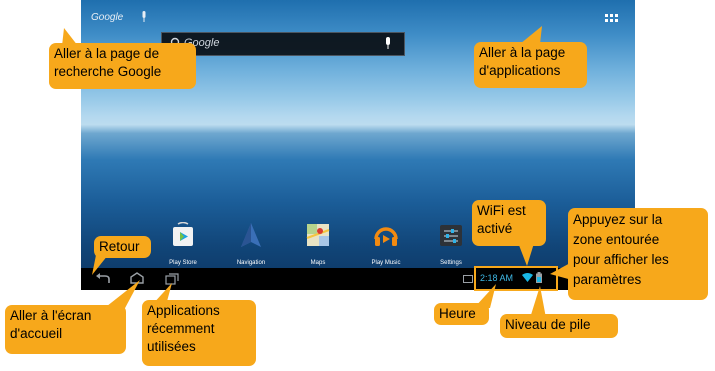 Image resolution: width=715 pixels, height=371 pixels. Describe the element at coordinates (358, 16) in the screenshot. I see `top-bar: Google` at that location.